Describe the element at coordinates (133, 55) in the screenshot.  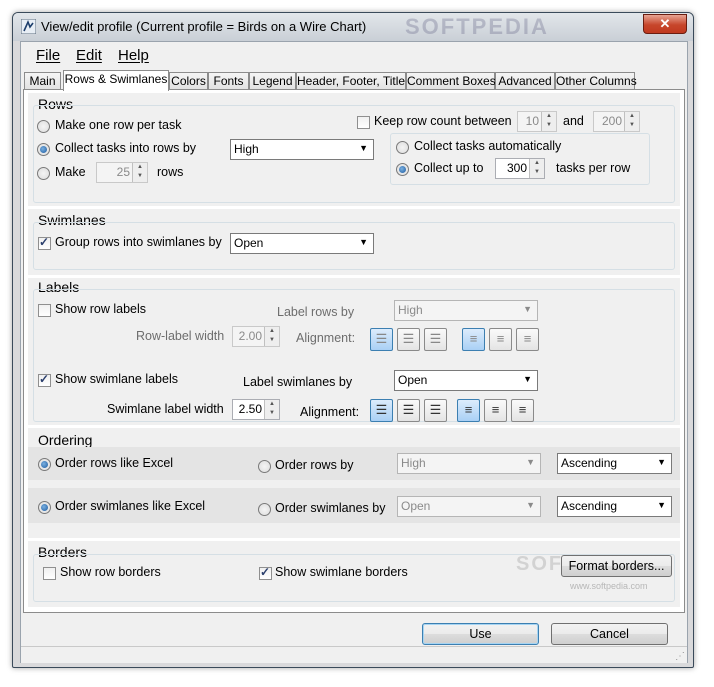
I see `menu-help: Help` at that location.